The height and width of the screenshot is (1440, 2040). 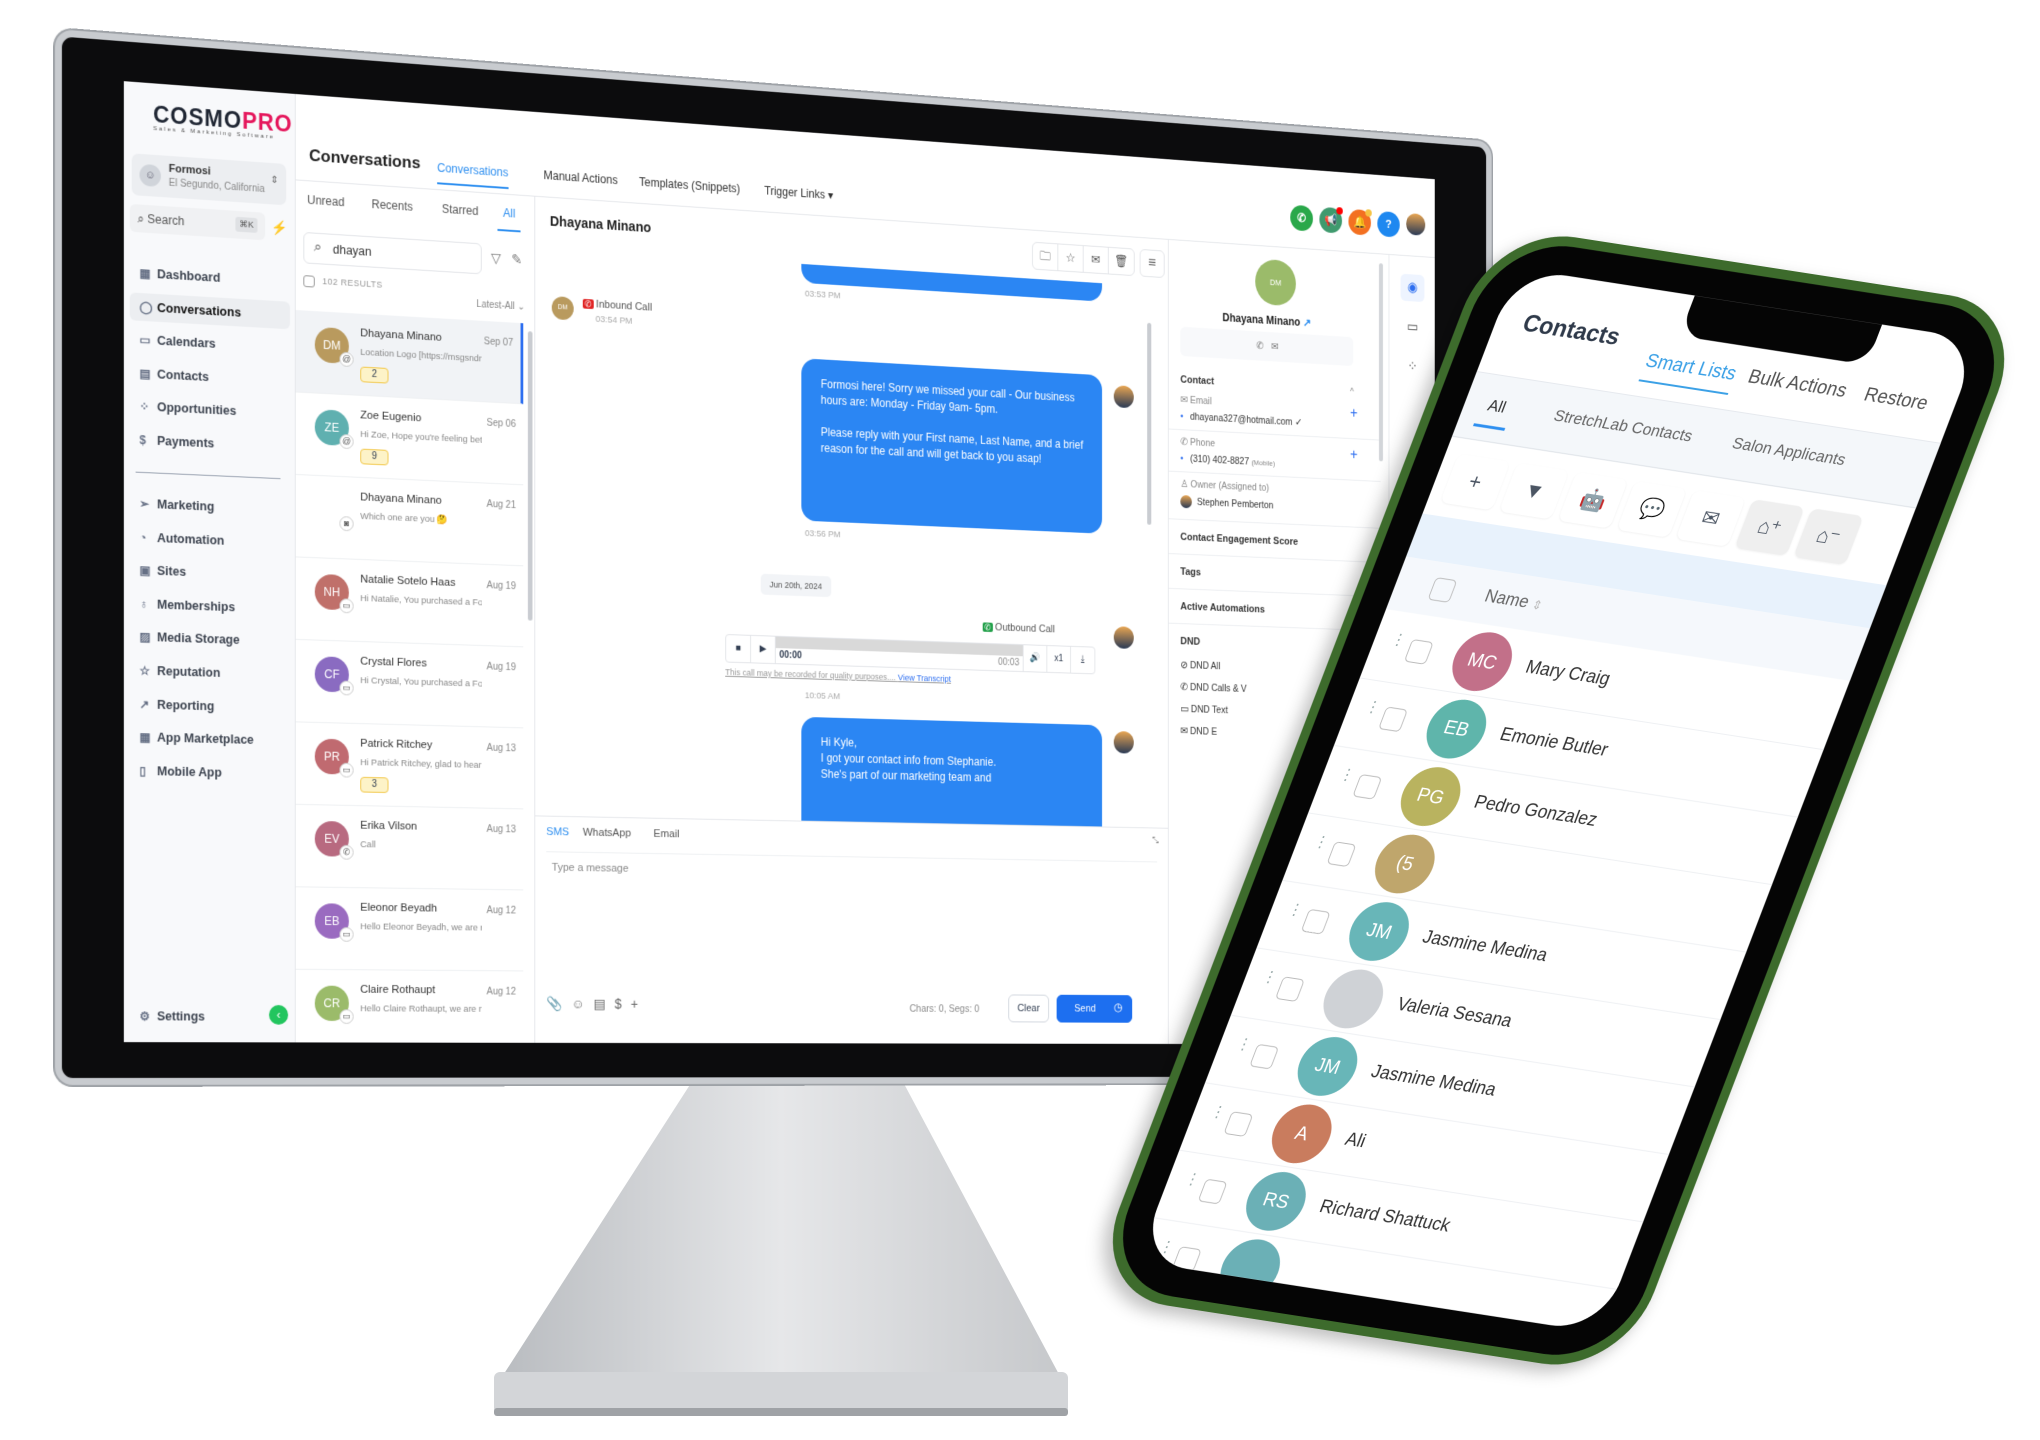 I want to click on list-stretchlab: StretchLab Contacts, so click(x=1623, y=426).